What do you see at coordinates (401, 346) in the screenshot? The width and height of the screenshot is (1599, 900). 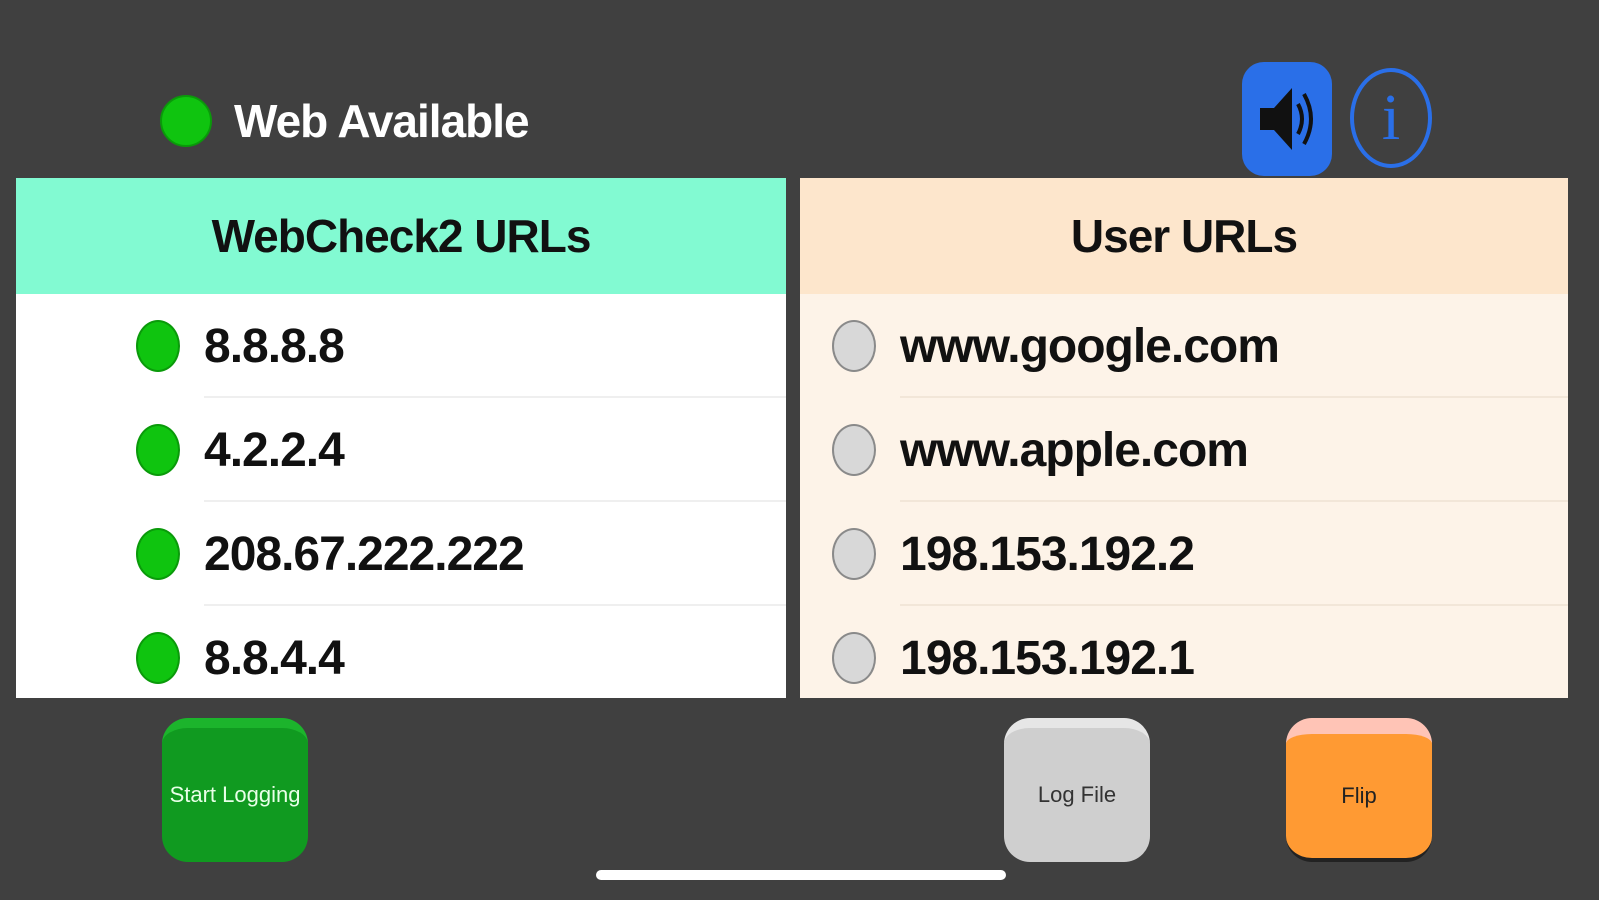 I see `webcheck-url-row: 8.8.8.8` at bounding box center [401, 346].